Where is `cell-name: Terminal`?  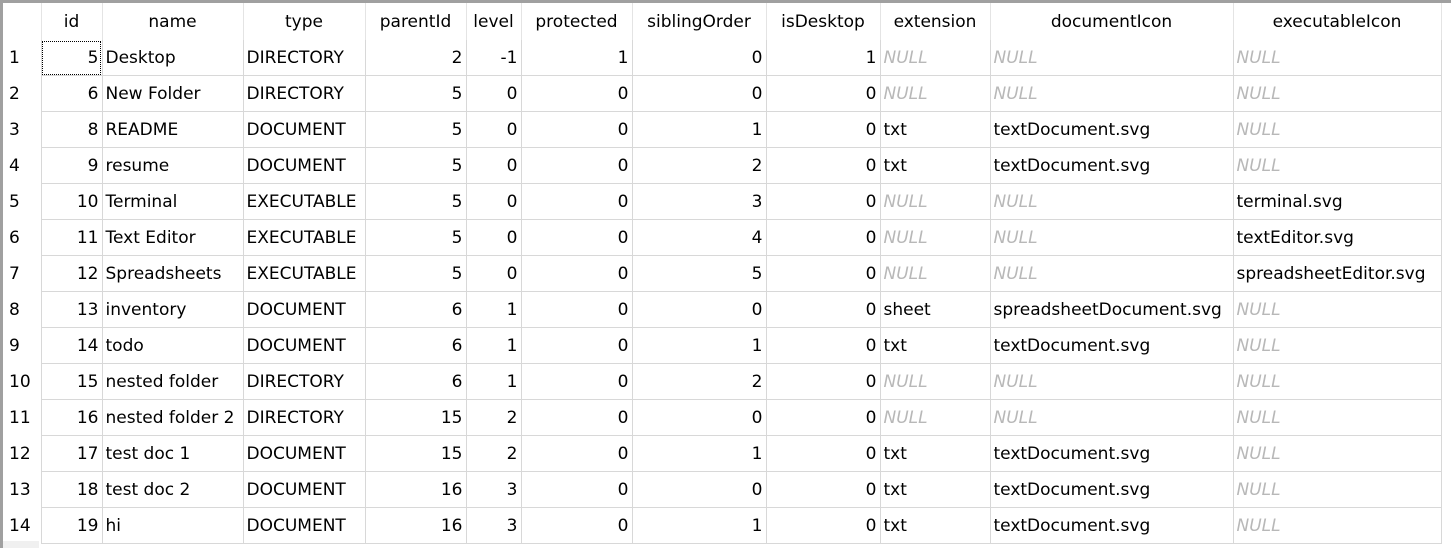
cell-name: Terminal is located at coordinates (173, 201).